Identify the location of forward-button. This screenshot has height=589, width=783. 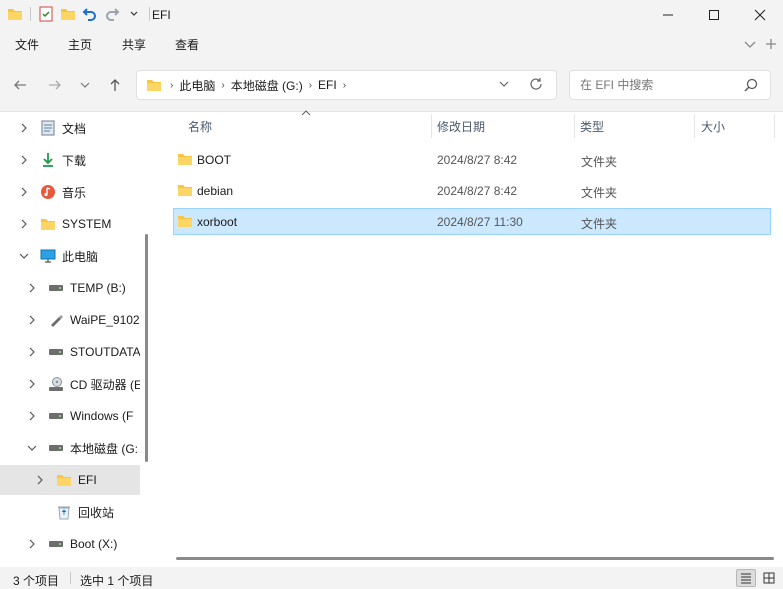
(55, 85).